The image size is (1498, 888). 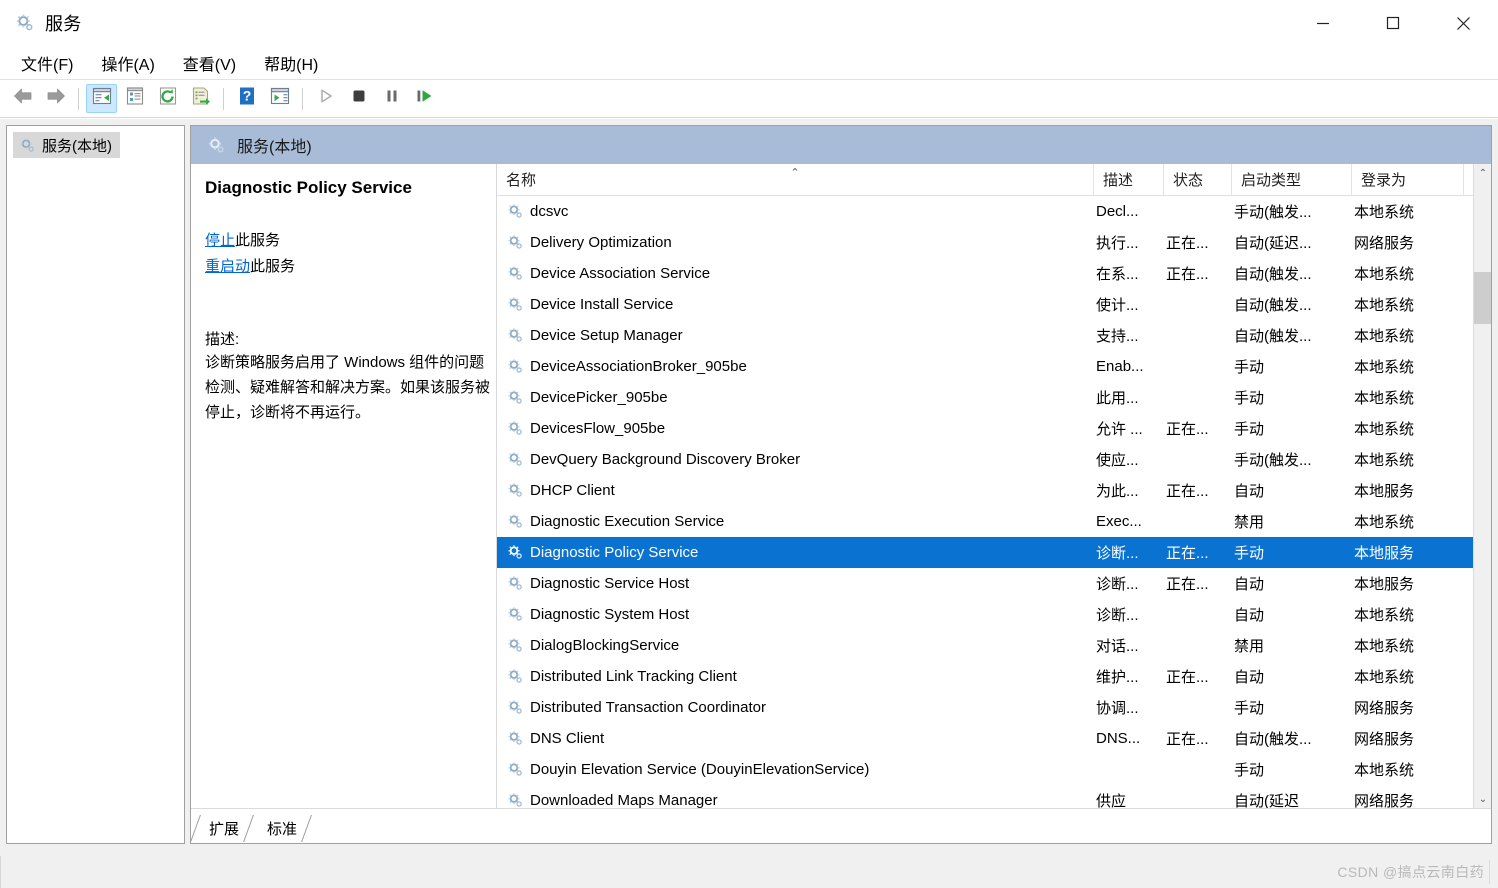 I want to click on show-hide-tree-button, so click(x=101, y=98).